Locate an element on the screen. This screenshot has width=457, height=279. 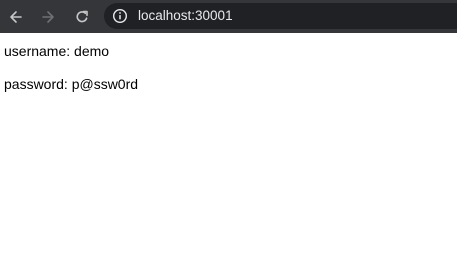
reload-button is located at coordinates (82, 16).